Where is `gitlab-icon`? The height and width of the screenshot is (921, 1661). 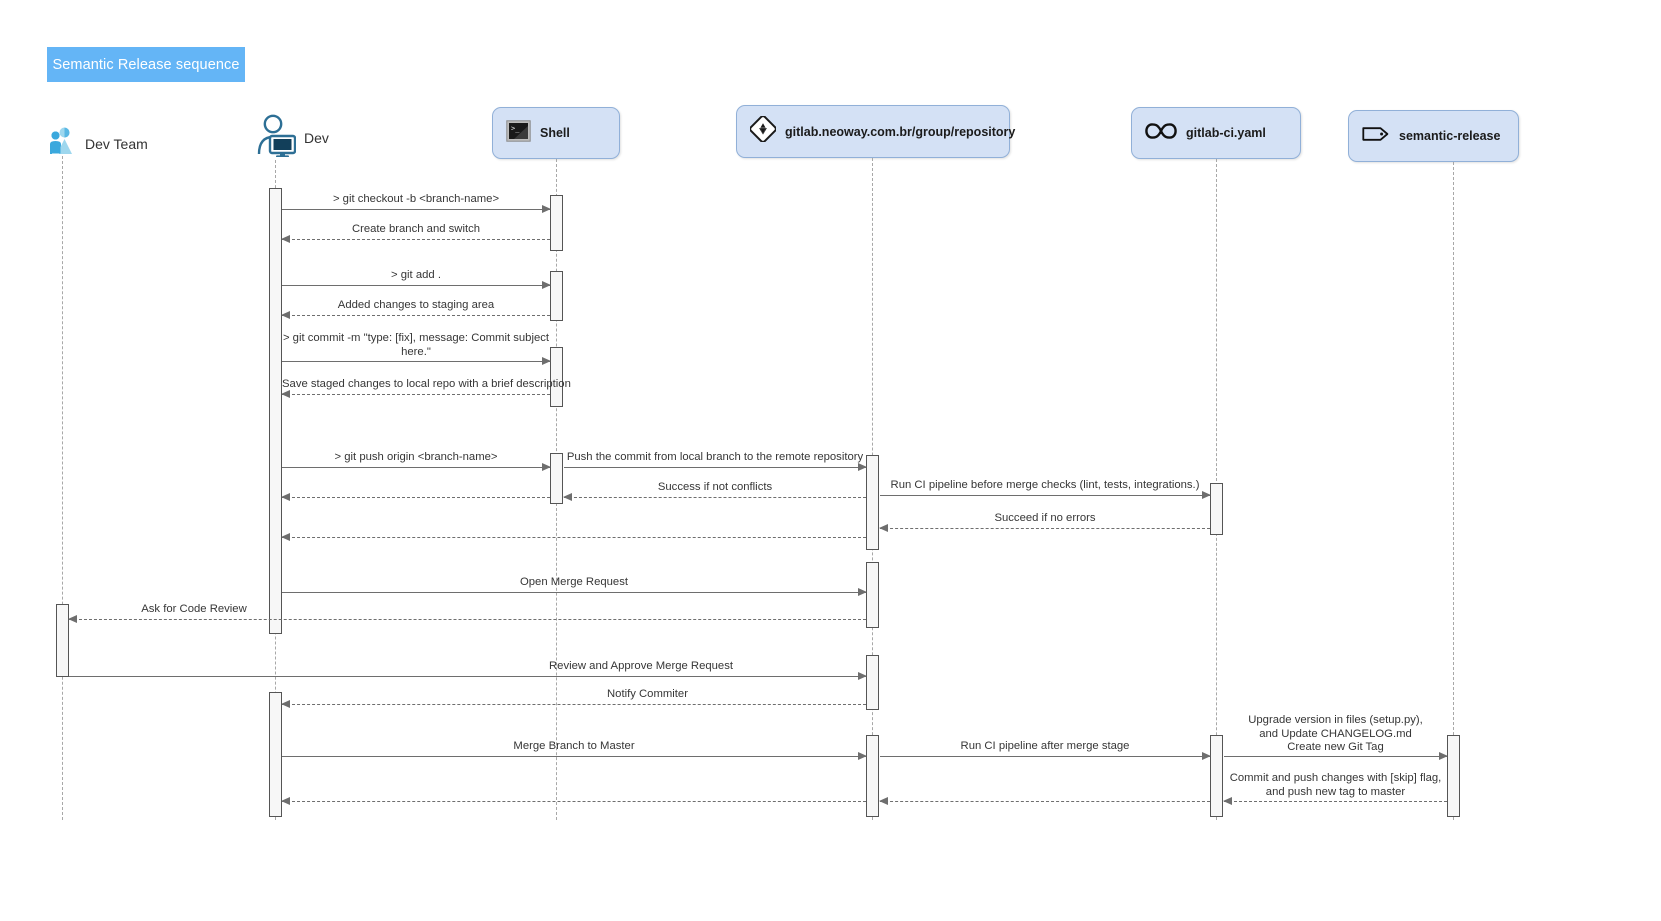
gitlab-icon is located at coordinates (763, 131).